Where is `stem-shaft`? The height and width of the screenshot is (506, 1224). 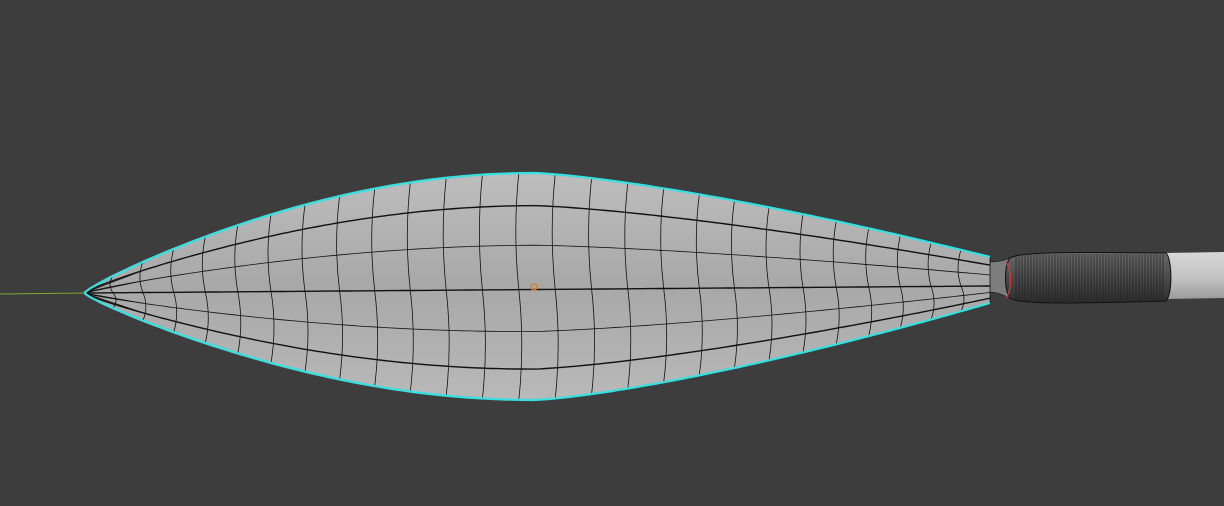 stem-shaft is located at coordinates (1194, 275).